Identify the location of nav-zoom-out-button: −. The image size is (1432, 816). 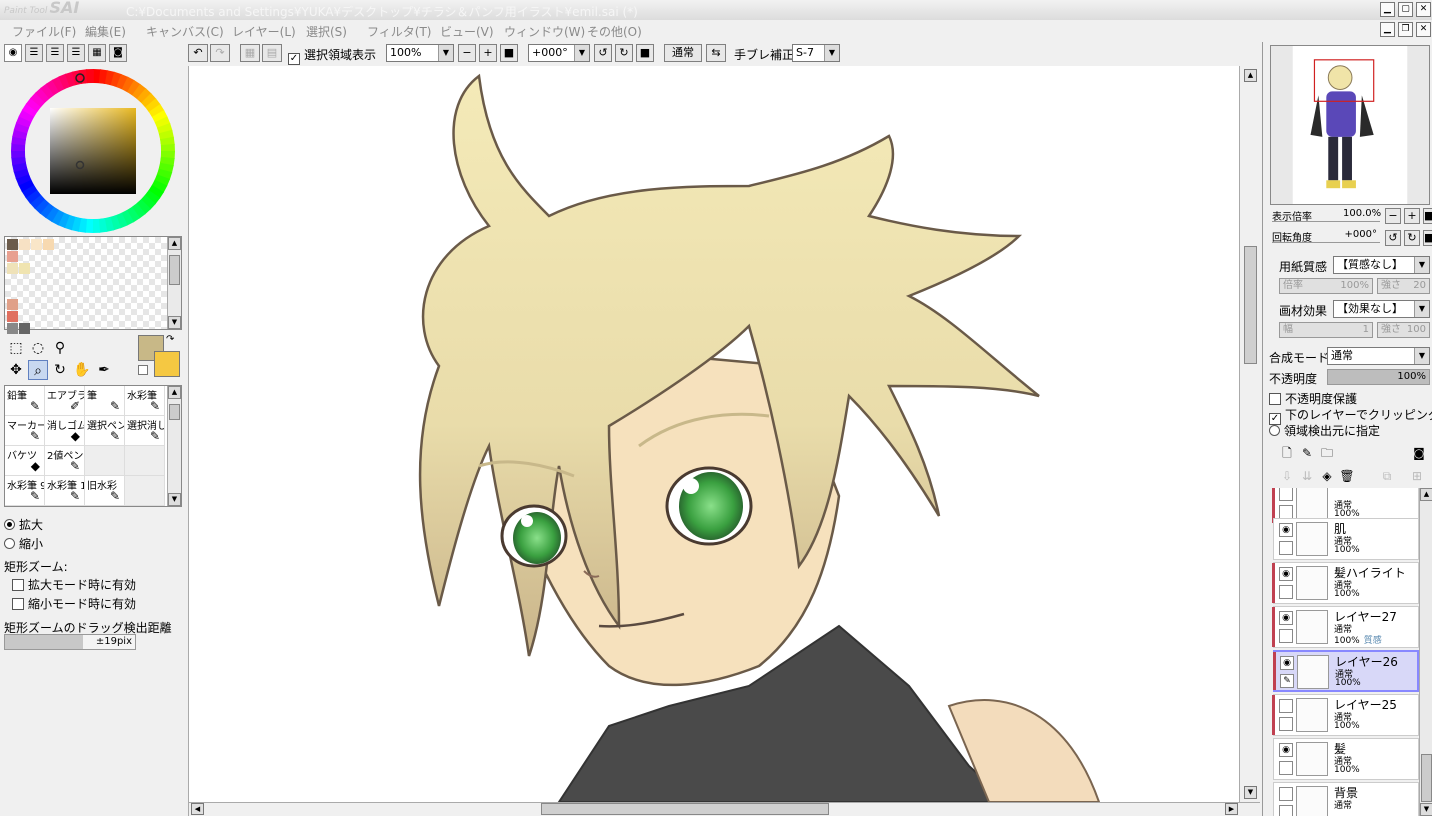
(1393, 216).